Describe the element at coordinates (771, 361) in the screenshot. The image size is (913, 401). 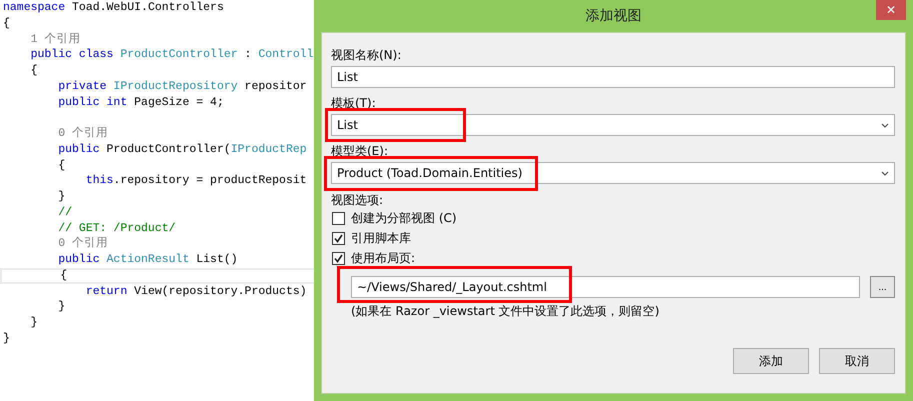
I see `add-button: 添加` at that location.